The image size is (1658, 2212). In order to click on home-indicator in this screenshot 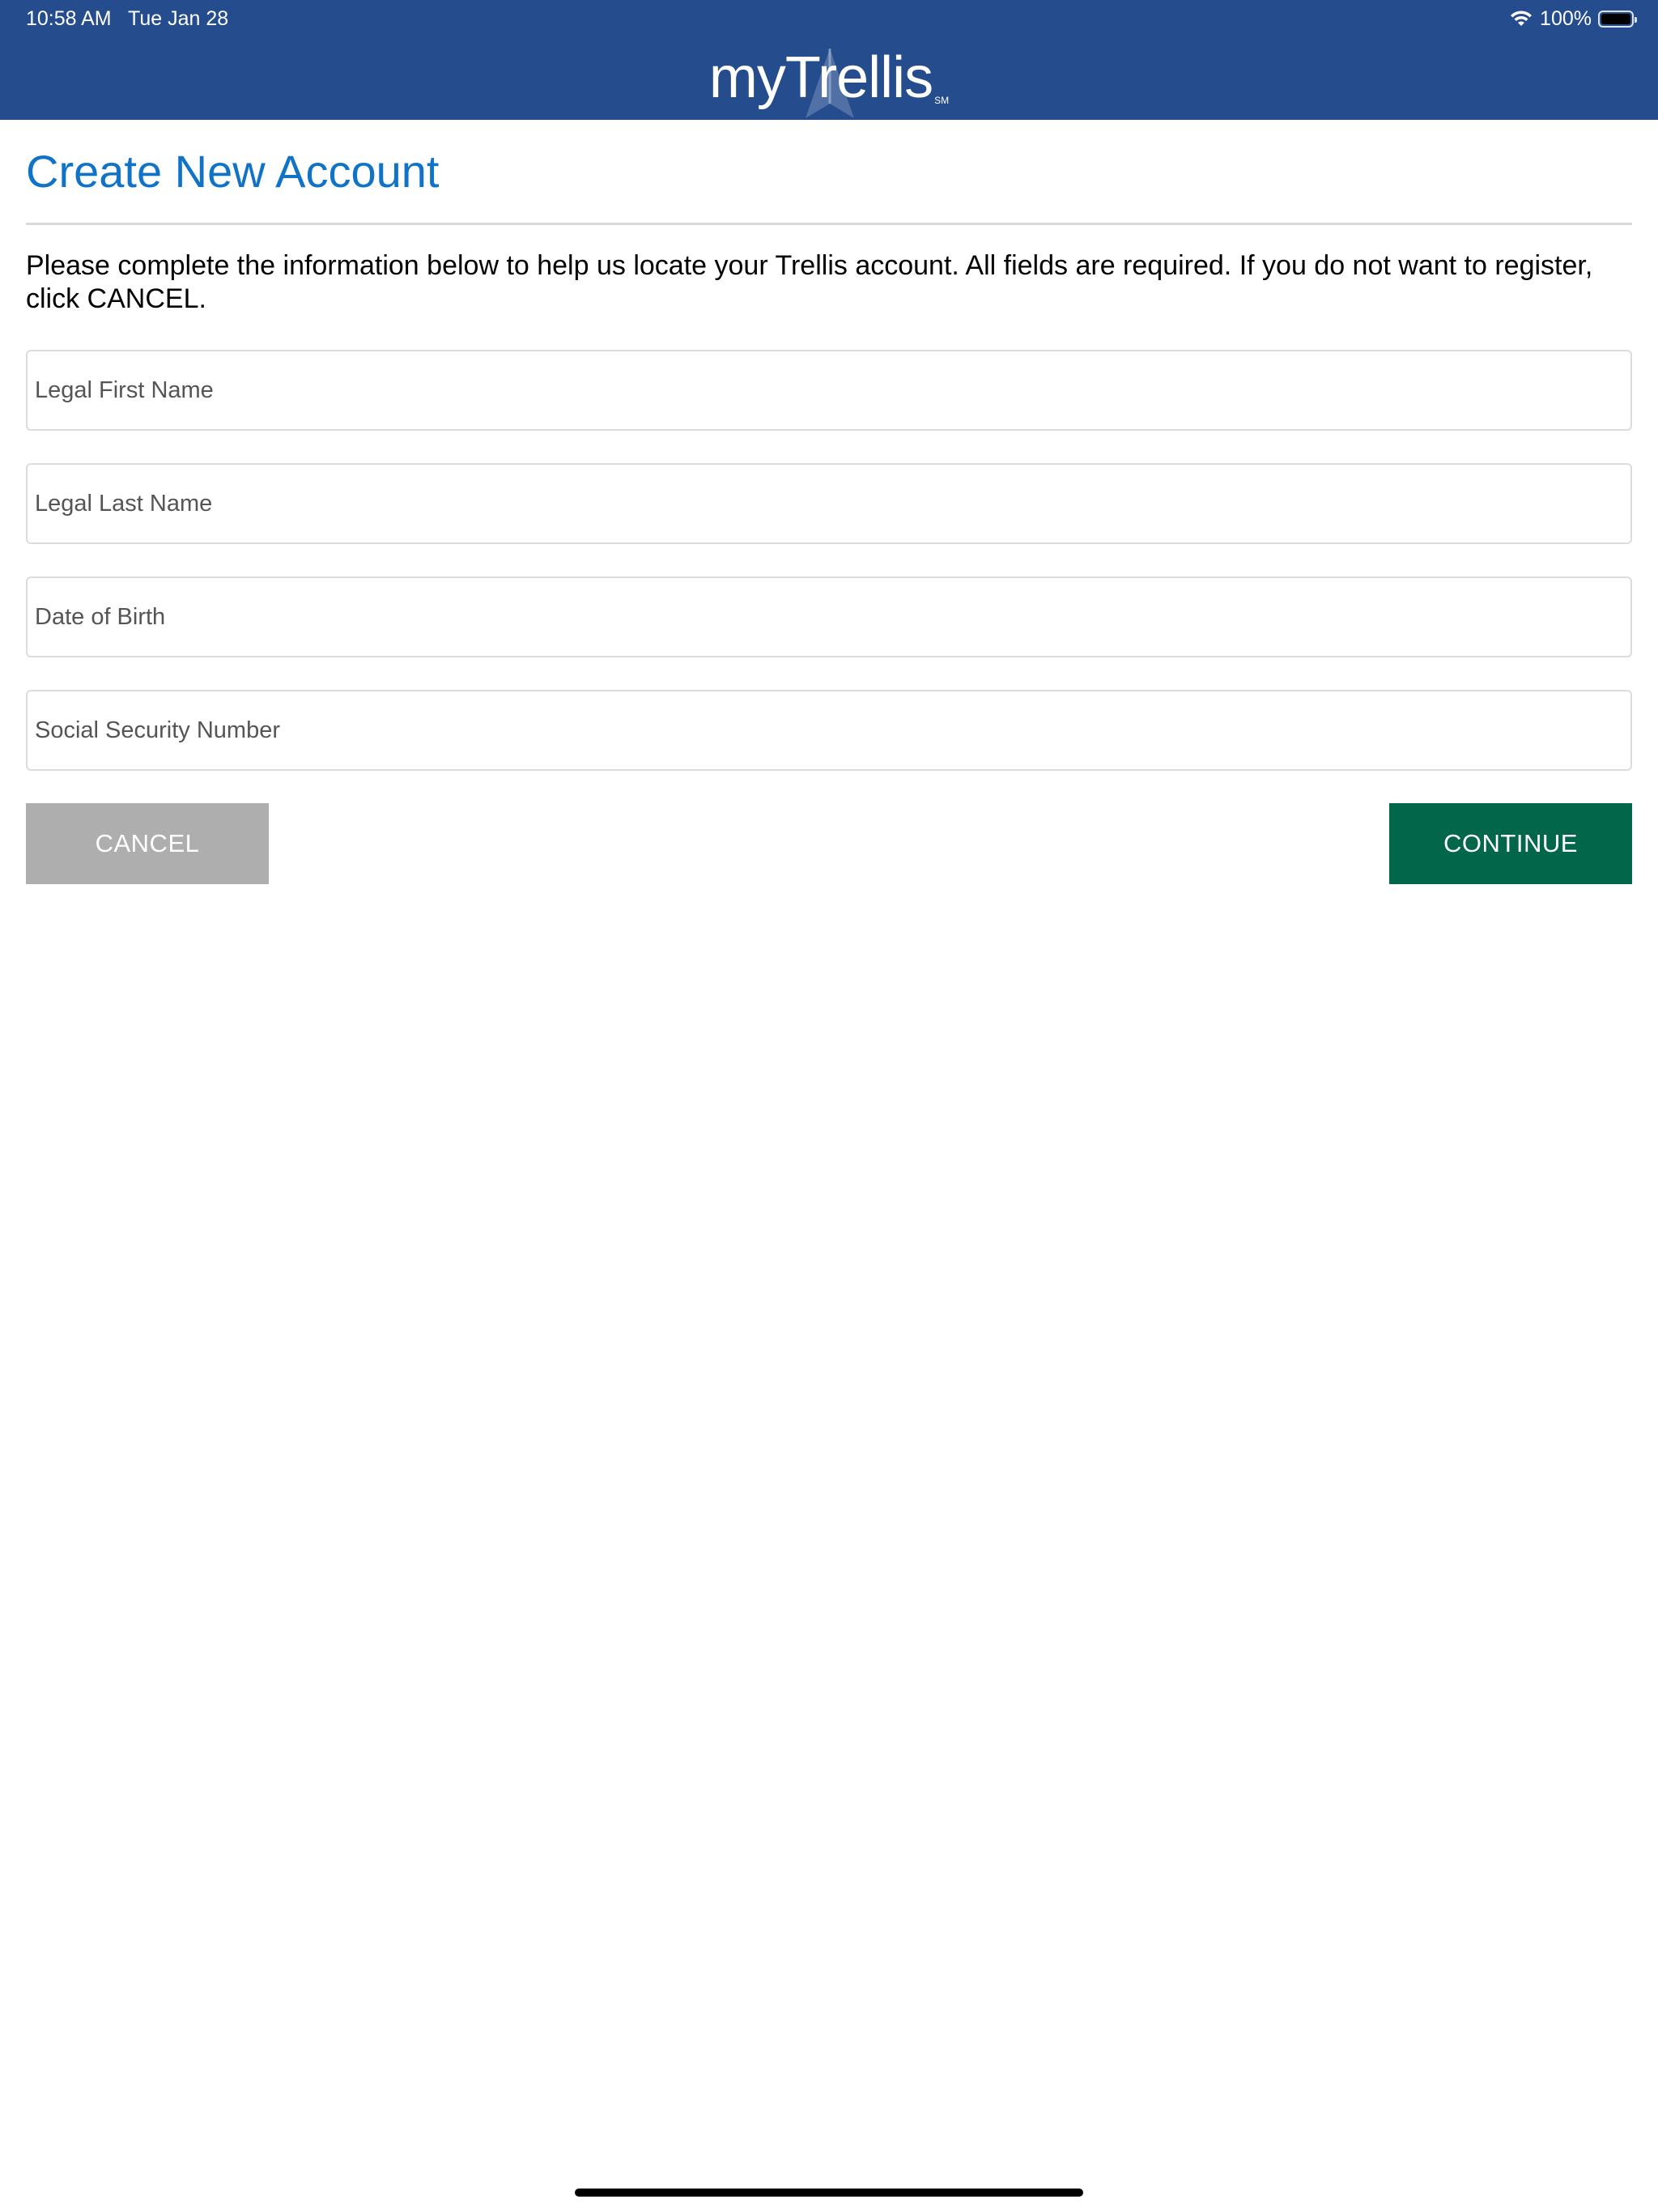, I will do `click(829, 2193)`.